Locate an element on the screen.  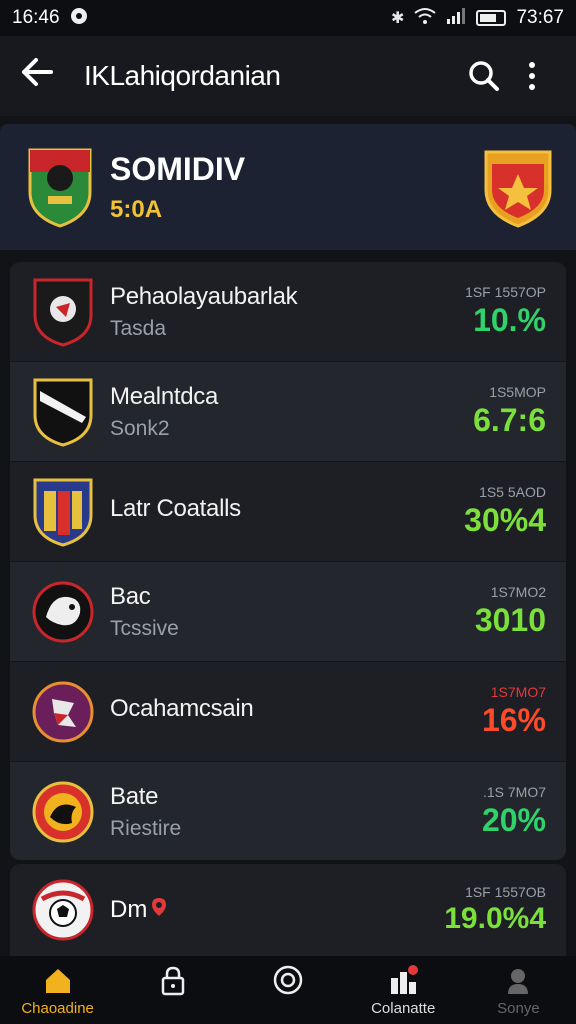
team-row: Ocahamcsain 1S7MO7 16% is located at coordinates (288, 712).